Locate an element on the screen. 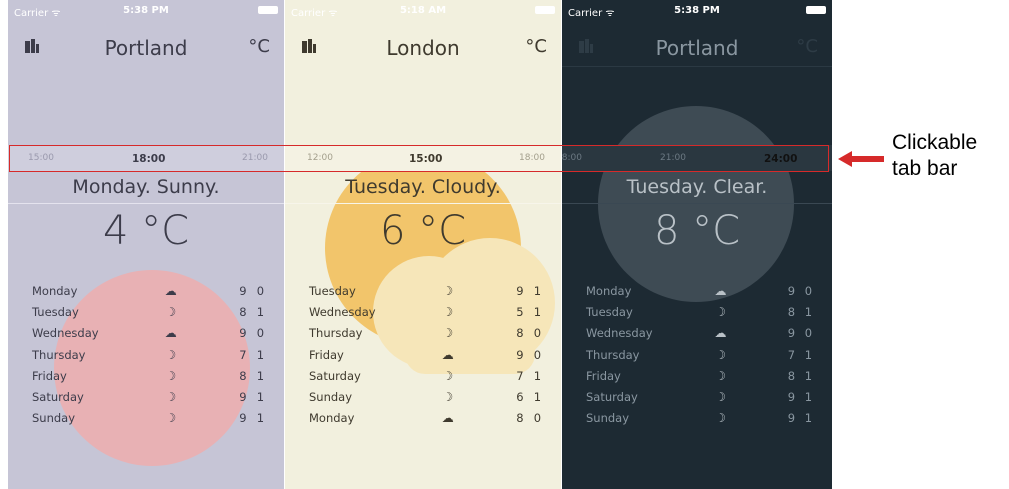 This screenshot has height=489, width=1009. tab-bar-highlight-box is located at coordinates (419, 158).